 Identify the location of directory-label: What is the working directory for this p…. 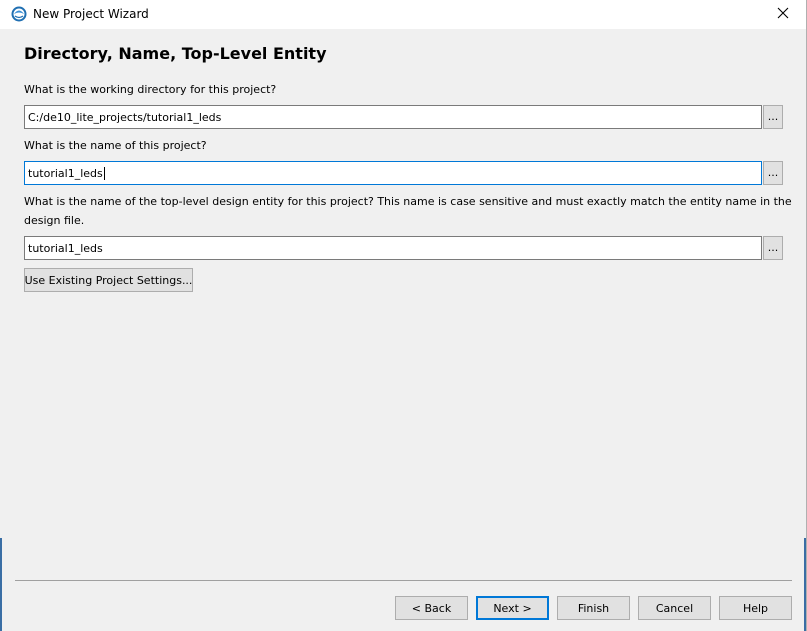
(150, 89).